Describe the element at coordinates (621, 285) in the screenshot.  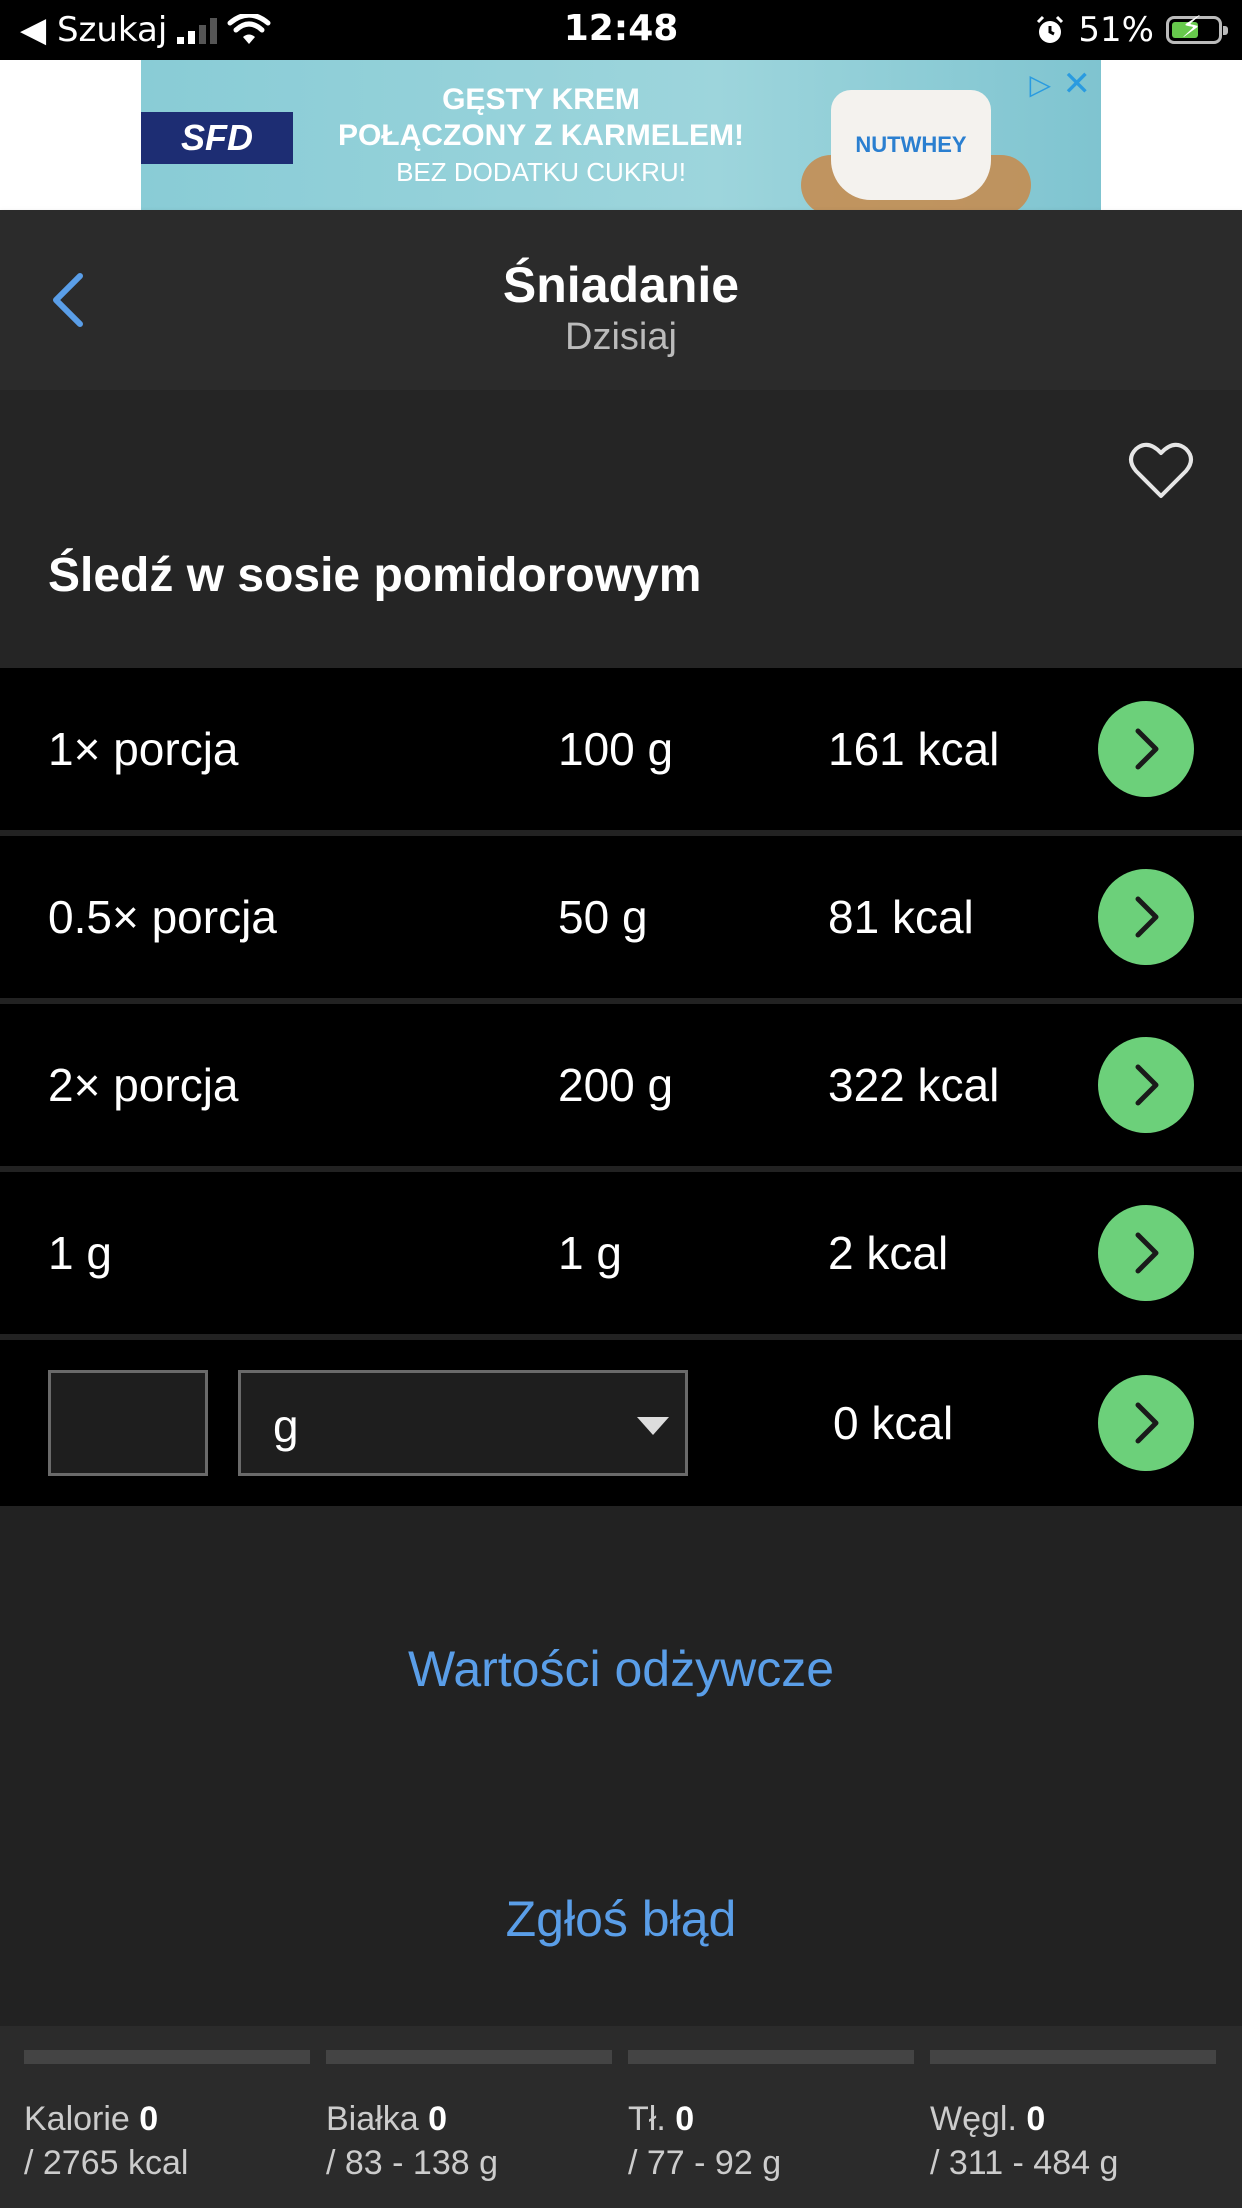
I see `page-title: Śniadanie` at that location.